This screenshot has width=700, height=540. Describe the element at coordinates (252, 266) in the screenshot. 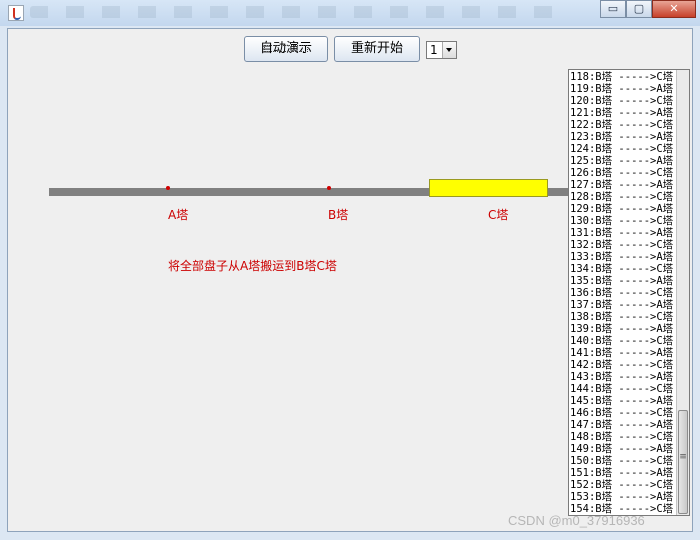

I see `instruction-text: 将全部盘子从A塔搬运到B塔C塔` at that location.